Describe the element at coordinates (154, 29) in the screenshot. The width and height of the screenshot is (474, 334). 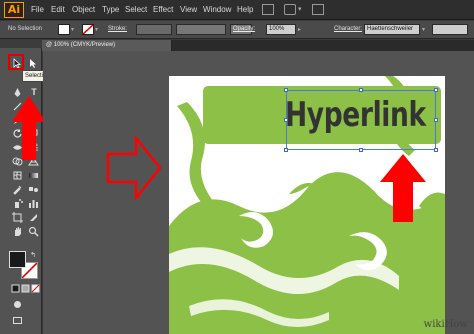
I see `stroke-weight-field` at that location.